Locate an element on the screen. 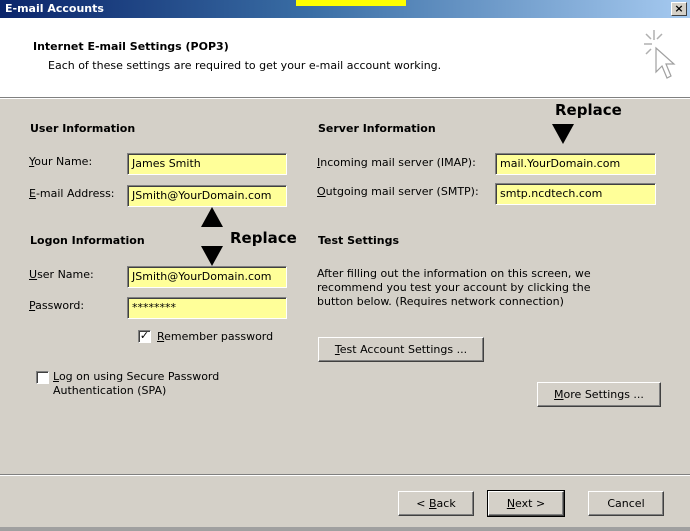  logon-info-title: Logon Information is located at coordinates (87, 240).